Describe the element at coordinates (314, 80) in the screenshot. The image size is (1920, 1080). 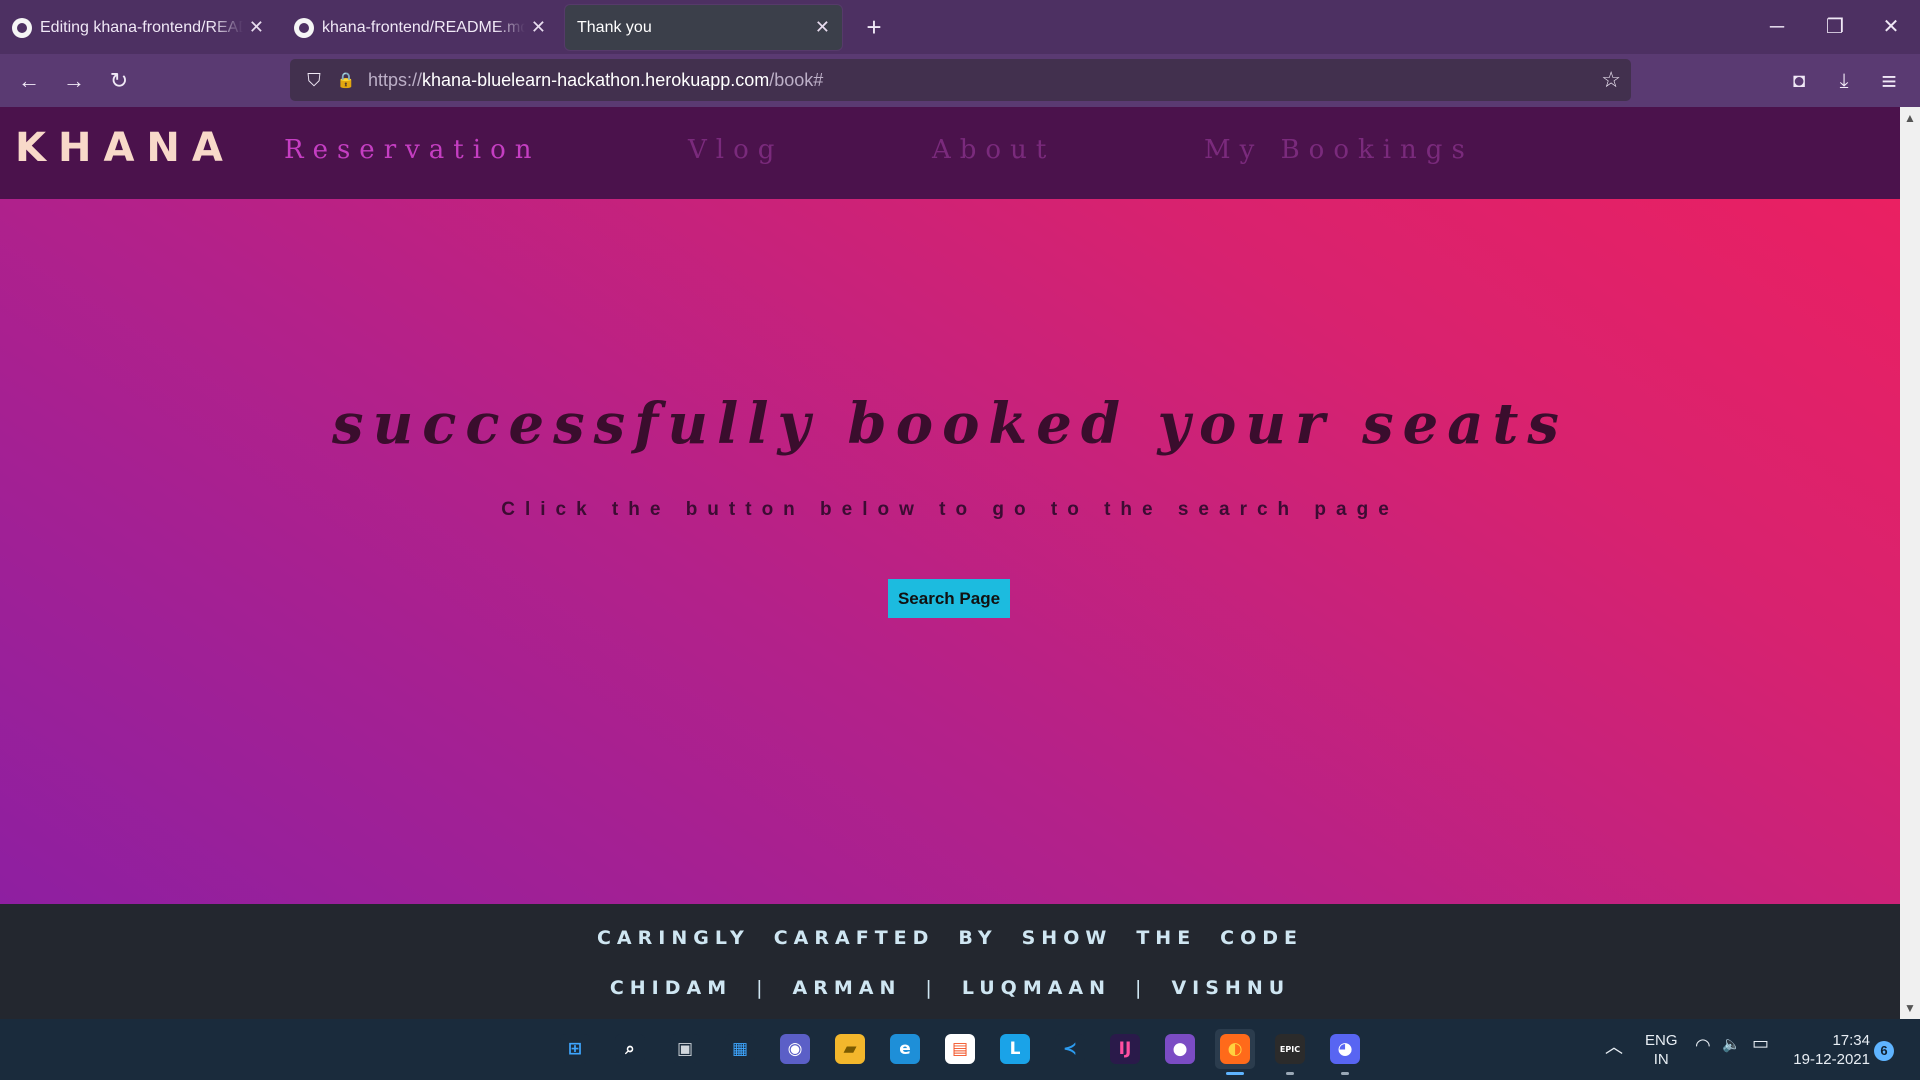
I see `shield-icon: ⛉` at that location.